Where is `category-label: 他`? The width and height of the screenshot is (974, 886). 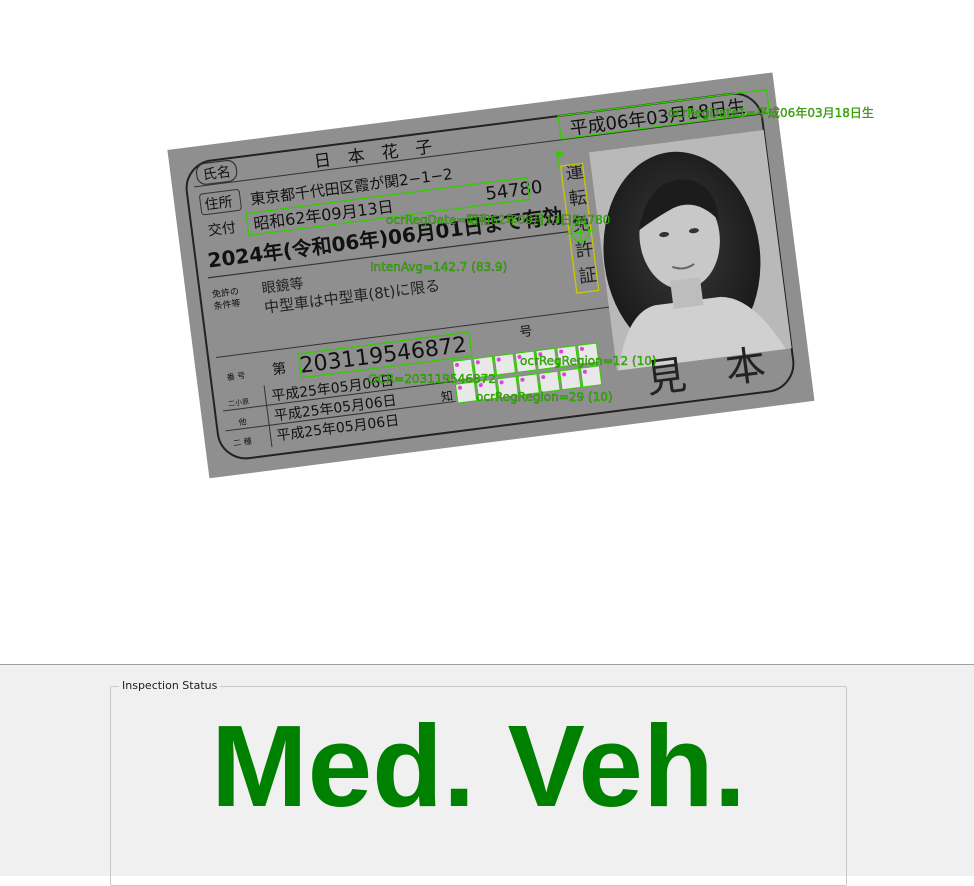
category-label: 他 is located at coordinates (242, 421).